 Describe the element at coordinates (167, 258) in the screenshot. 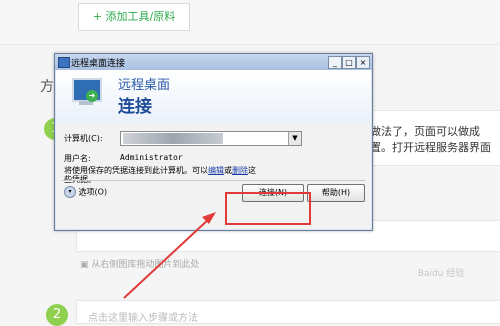

I see `annotation-arrow-line` at that location.